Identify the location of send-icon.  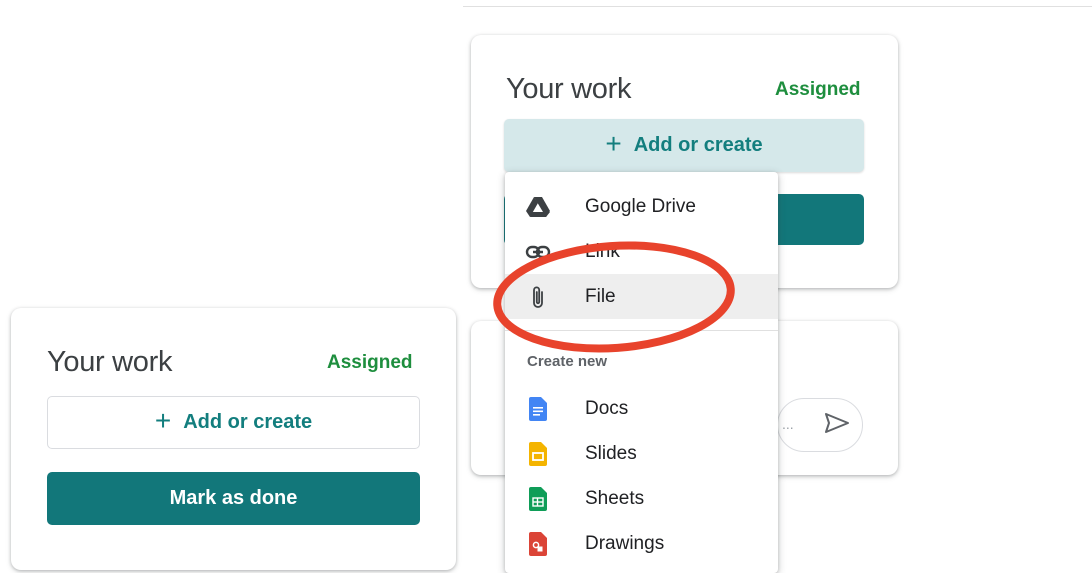
(837, 425).